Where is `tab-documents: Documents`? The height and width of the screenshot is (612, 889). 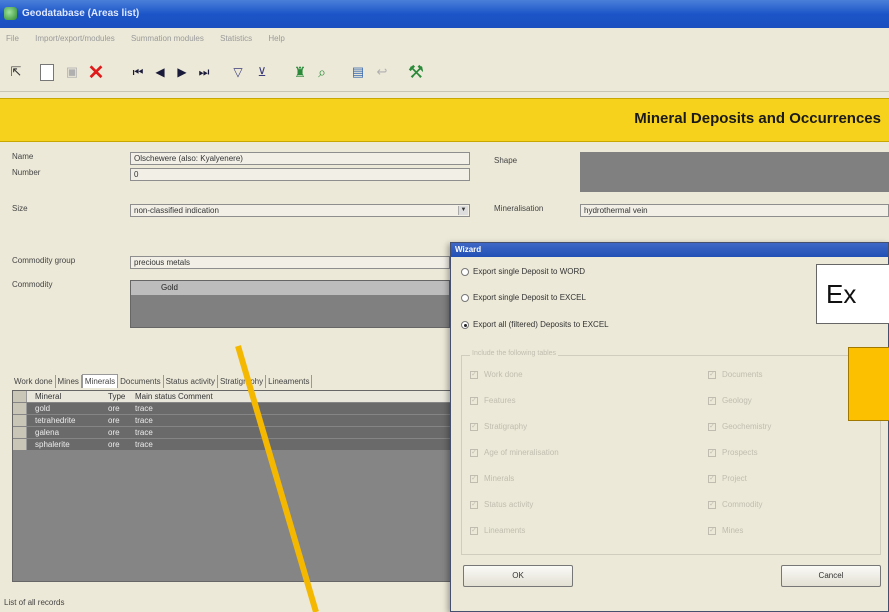
tab-documents: Documents is located at coordinates (141, 381).